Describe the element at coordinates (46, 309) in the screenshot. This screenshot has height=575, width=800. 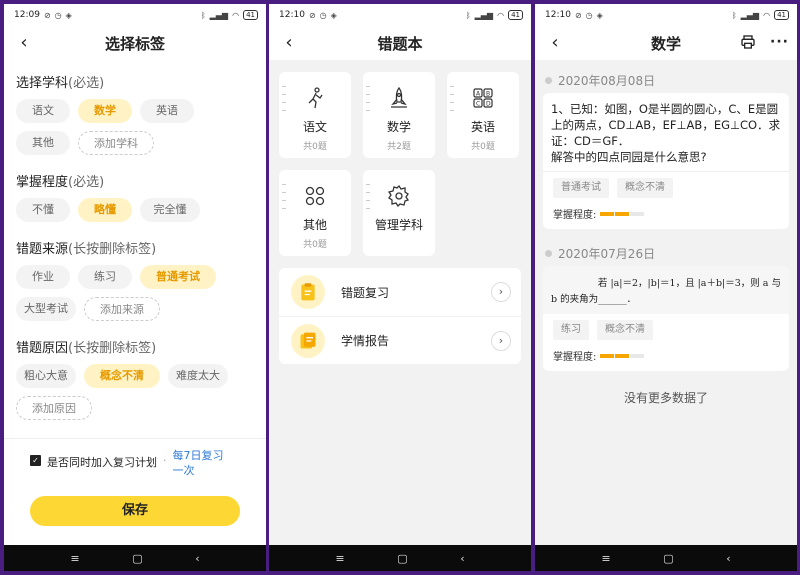
I see `tag-major-exam: 大型考试` at that location.